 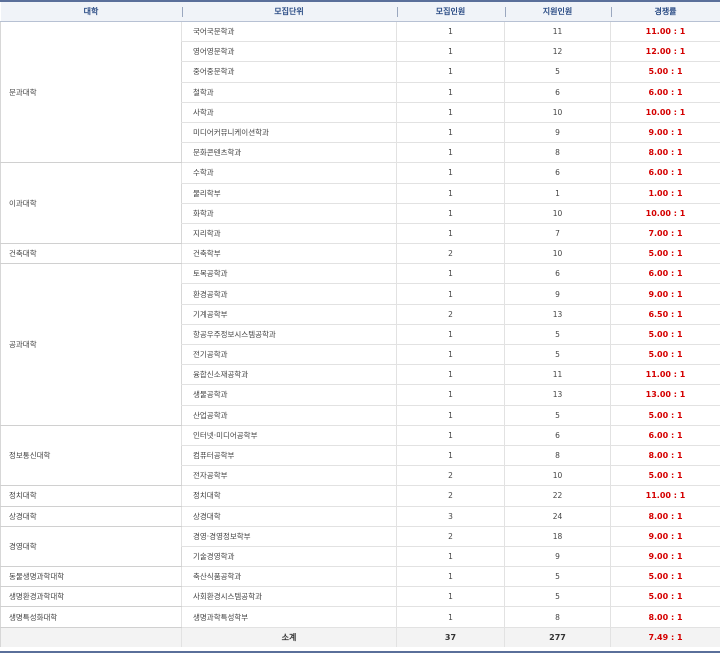 What do you see at coordinates (289, 112) in the screenshot?
I see `unit-name: 사학과` at bounding box center [289, 112].